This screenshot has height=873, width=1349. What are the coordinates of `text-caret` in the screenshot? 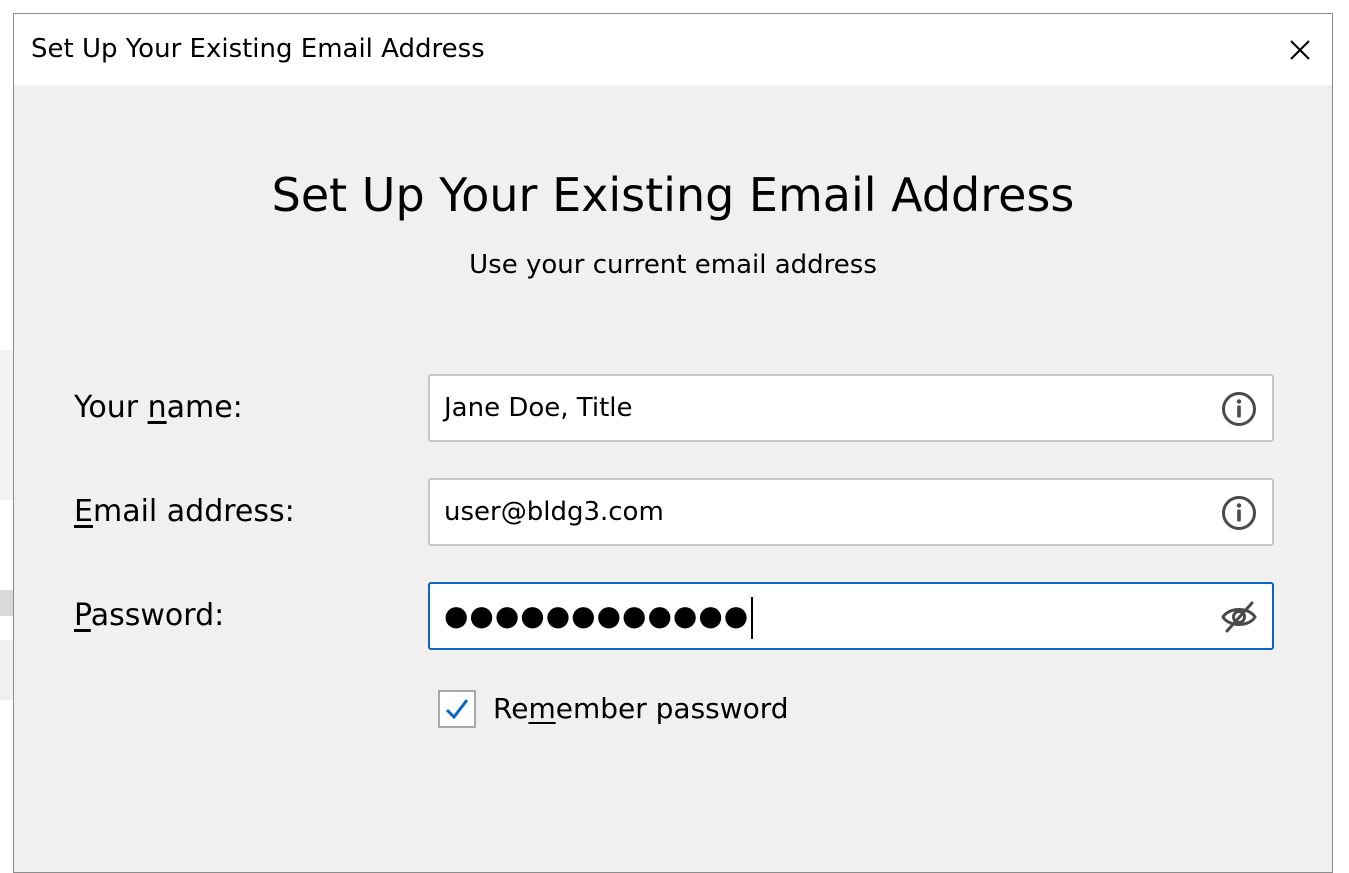 It's located at (752, 617).